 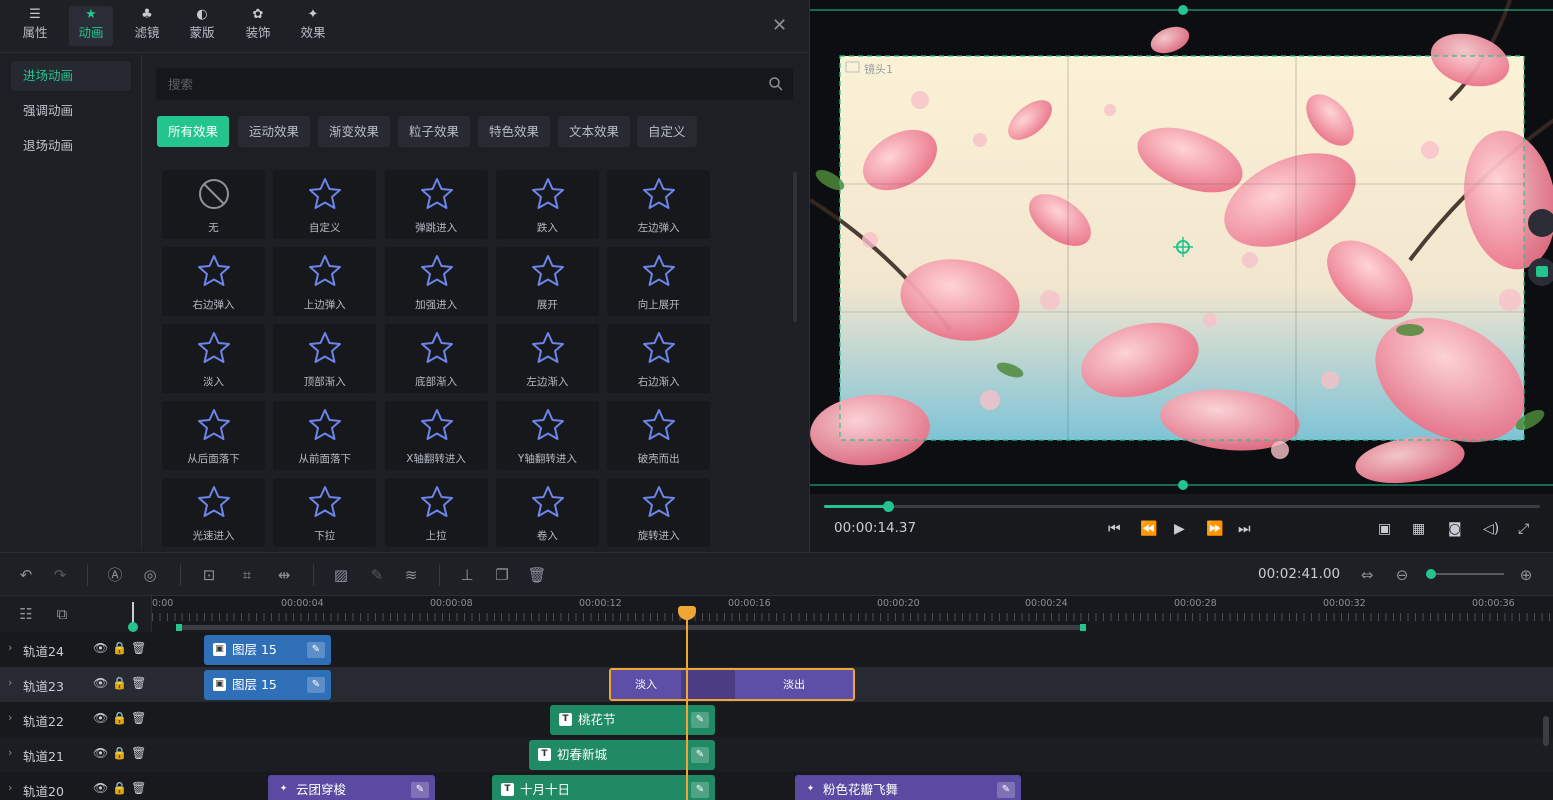 What do you see at coordinates (193, 131) in the screenshot?
I see `chip-all-effects: 所有效果` at bounding box center [193, 131].